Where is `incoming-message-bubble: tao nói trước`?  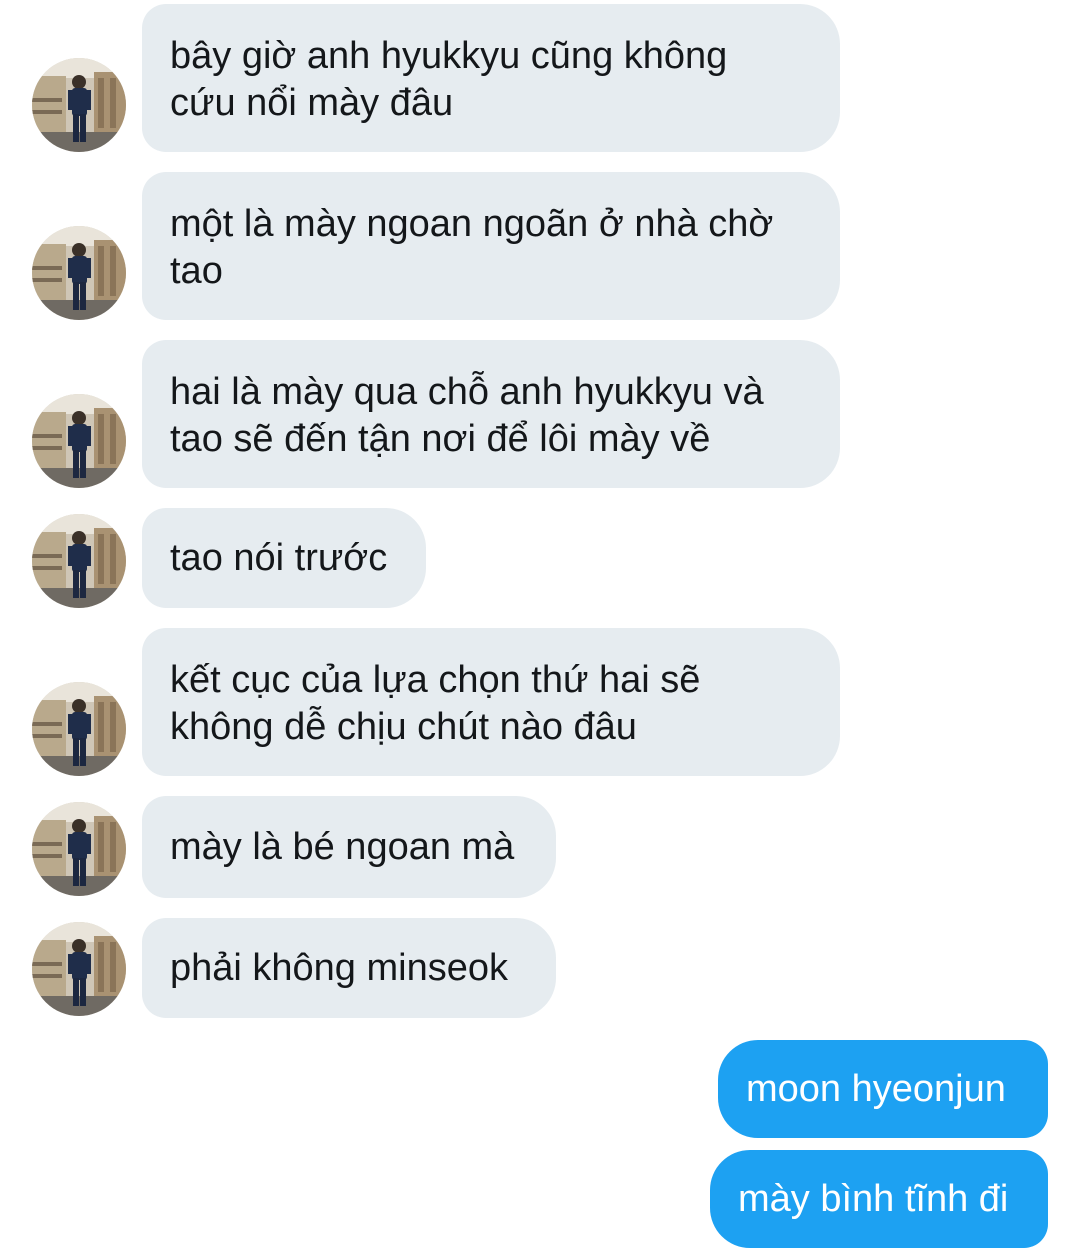
incoming-message-bubble: tao nói trước is located at coordinates (284, 558).